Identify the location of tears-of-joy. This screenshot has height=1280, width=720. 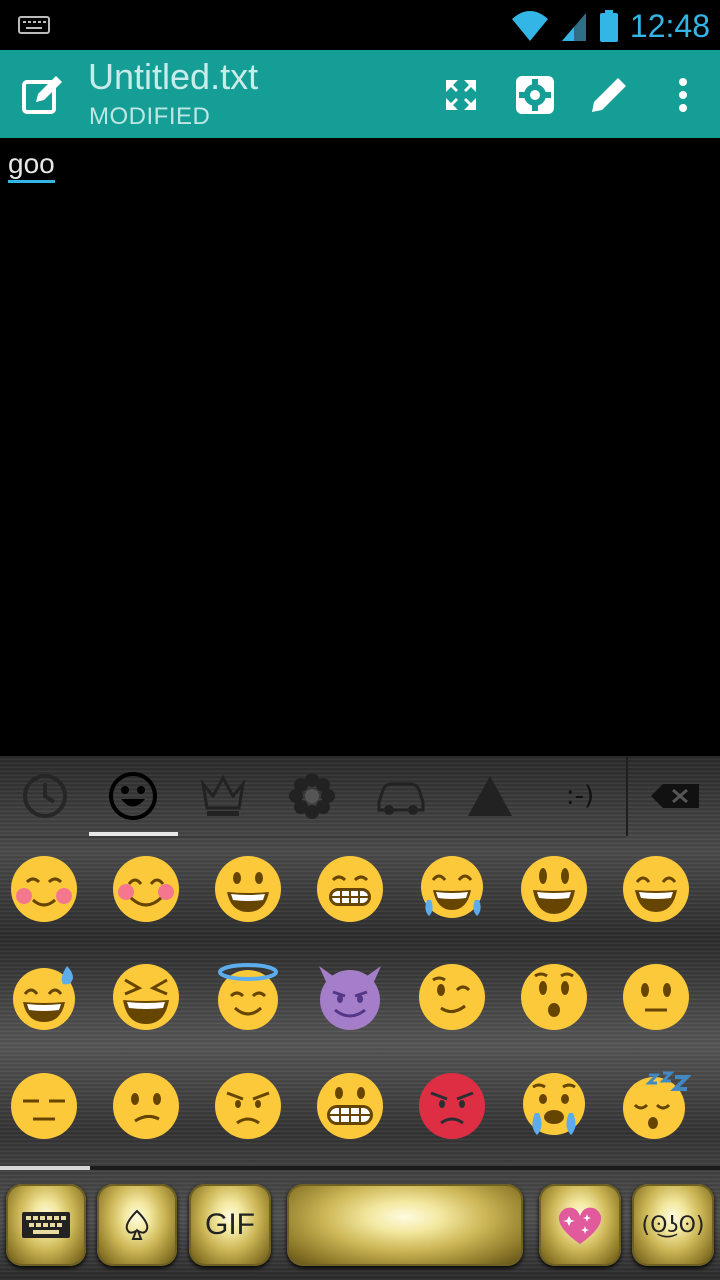
(452, 889).